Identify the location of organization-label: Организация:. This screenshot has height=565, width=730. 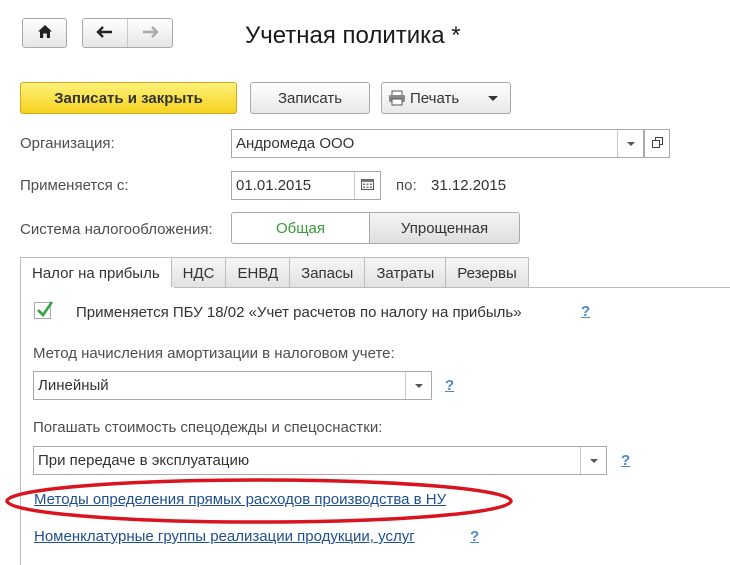
(67, 143).